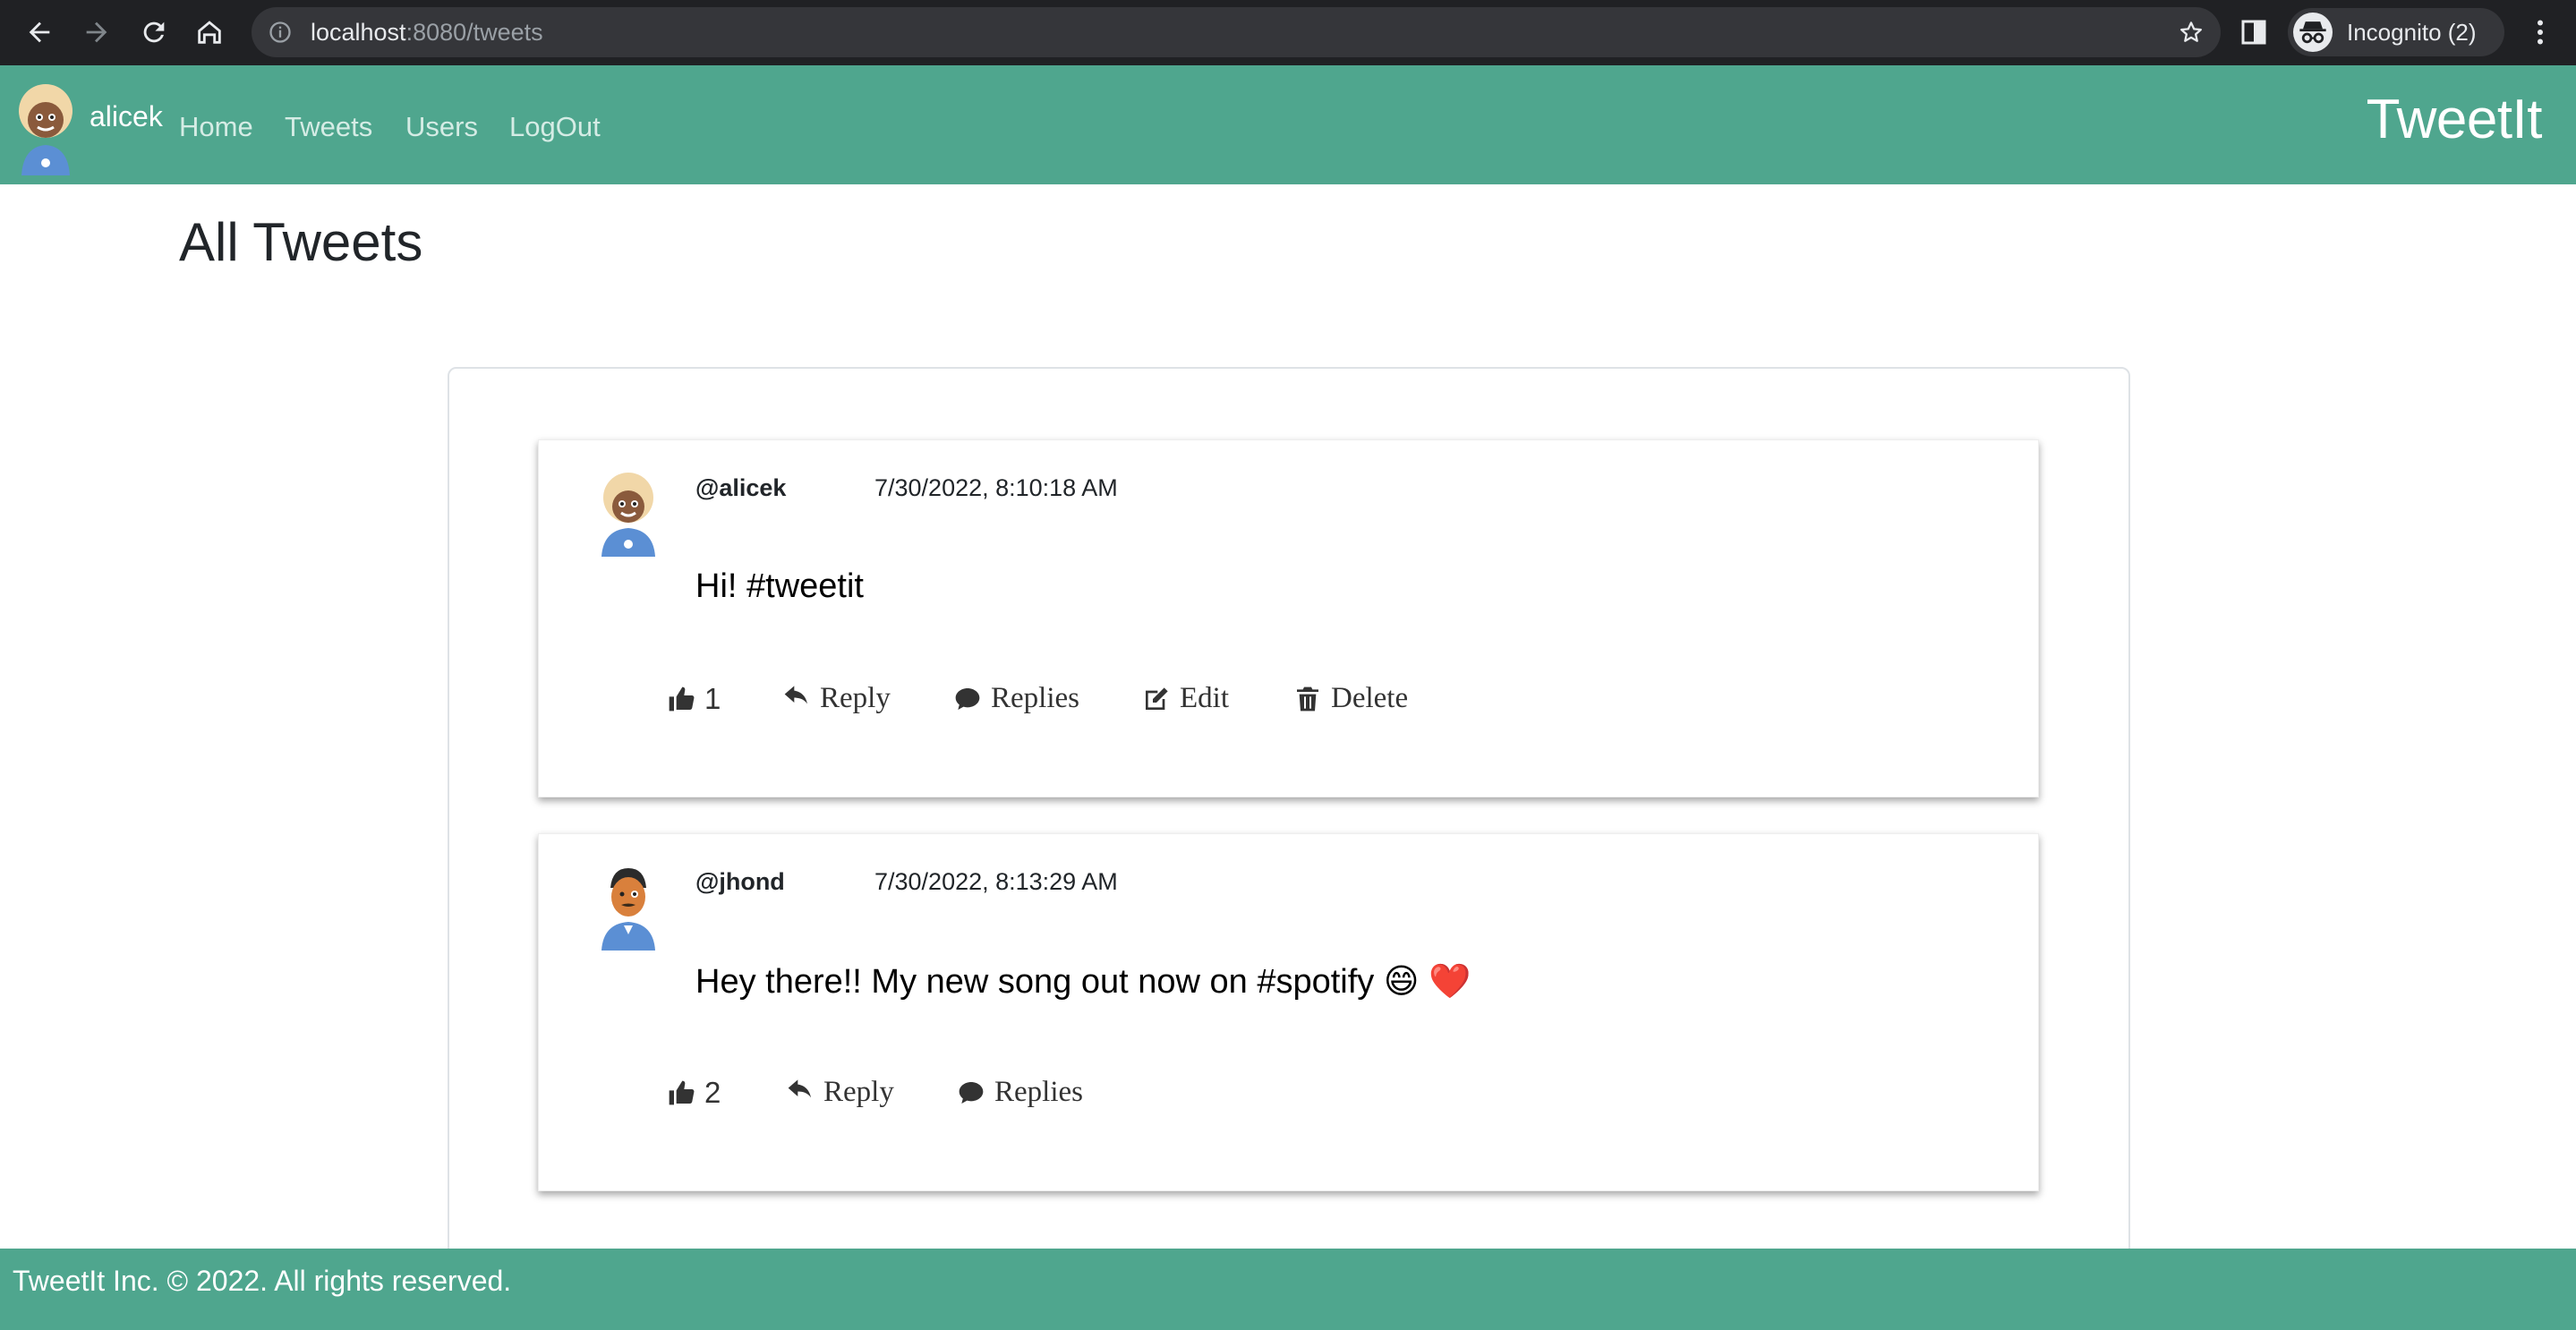 This screenshot has height=1330, width=2576. Describe the element at coordinates (996, 882) in the screenshot. I see `tweet-timestamp: 7/30/2022, 8:13:29 AM` at that location.